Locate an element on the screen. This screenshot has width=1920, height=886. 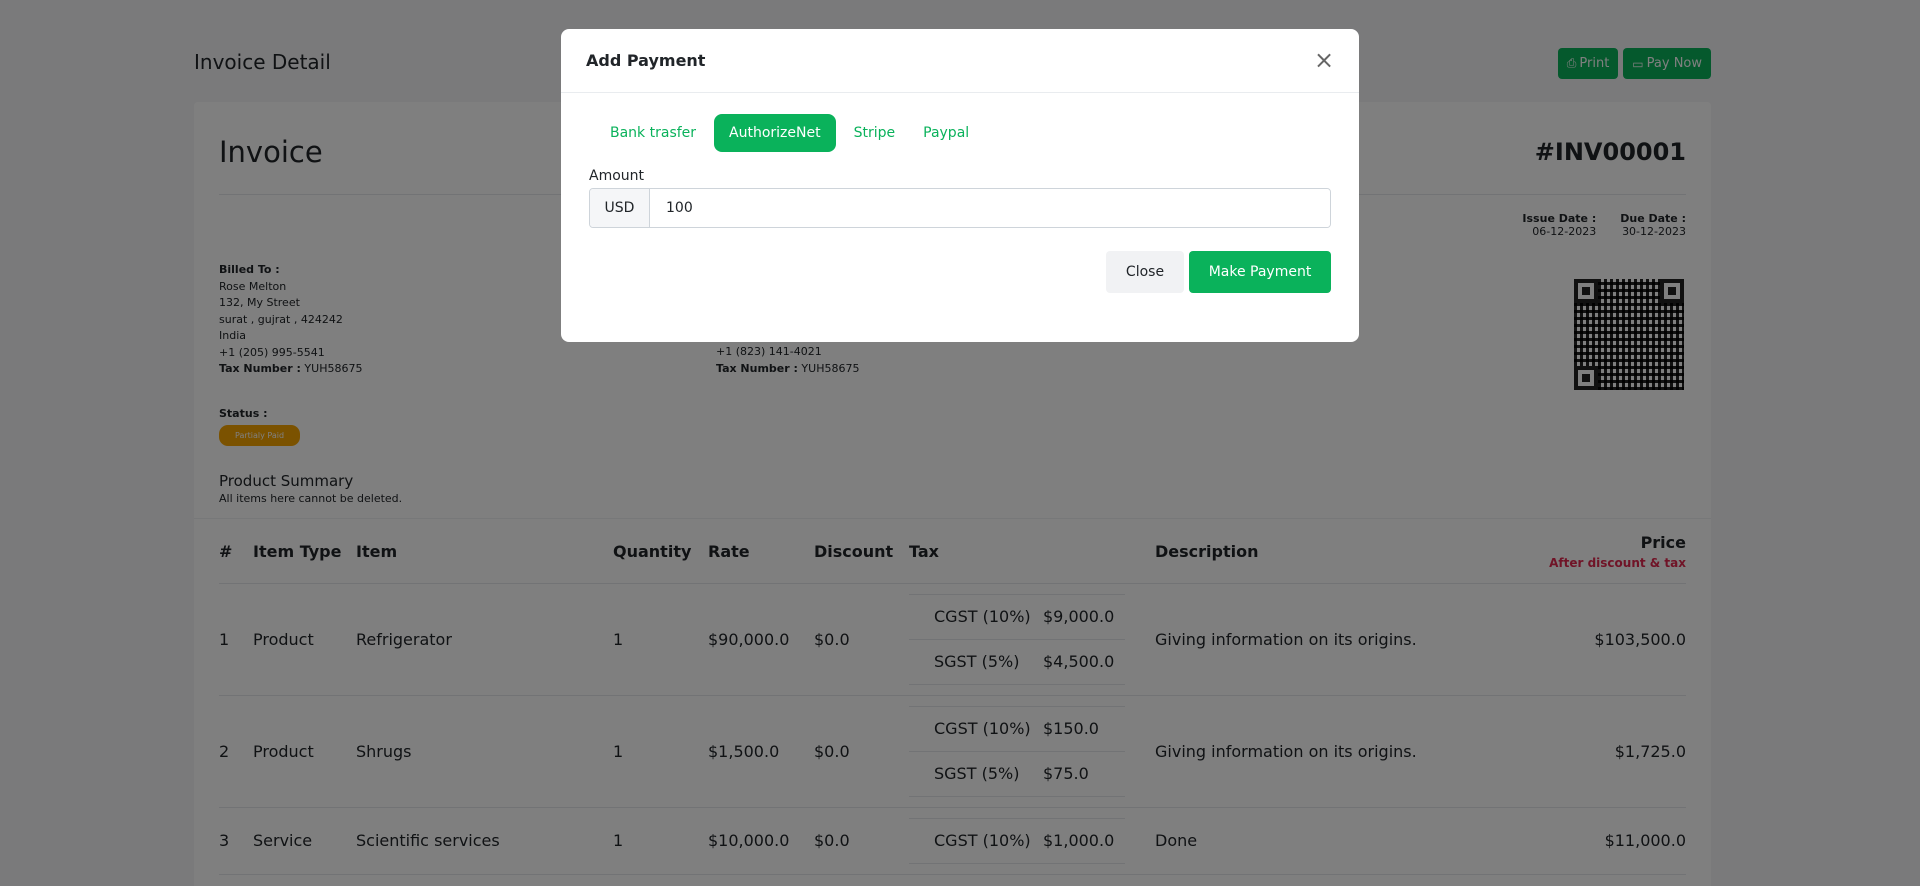
tab-authorizenet: AuthorizeNet is located at coordinates (775, 133).